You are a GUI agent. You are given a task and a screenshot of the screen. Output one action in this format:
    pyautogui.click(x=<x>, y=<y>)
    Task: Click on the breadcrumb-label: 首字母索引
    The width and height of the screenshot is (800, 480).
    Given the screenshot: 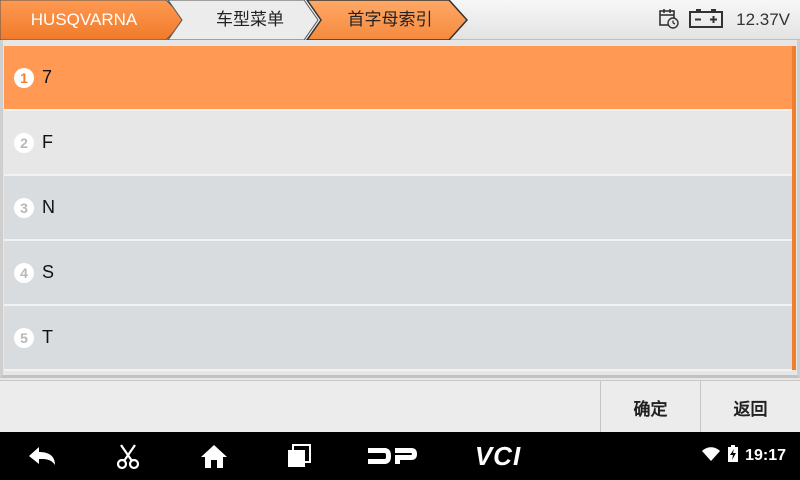 What is the action you would take?
    pyautogui.click(x=390, y=19)
    